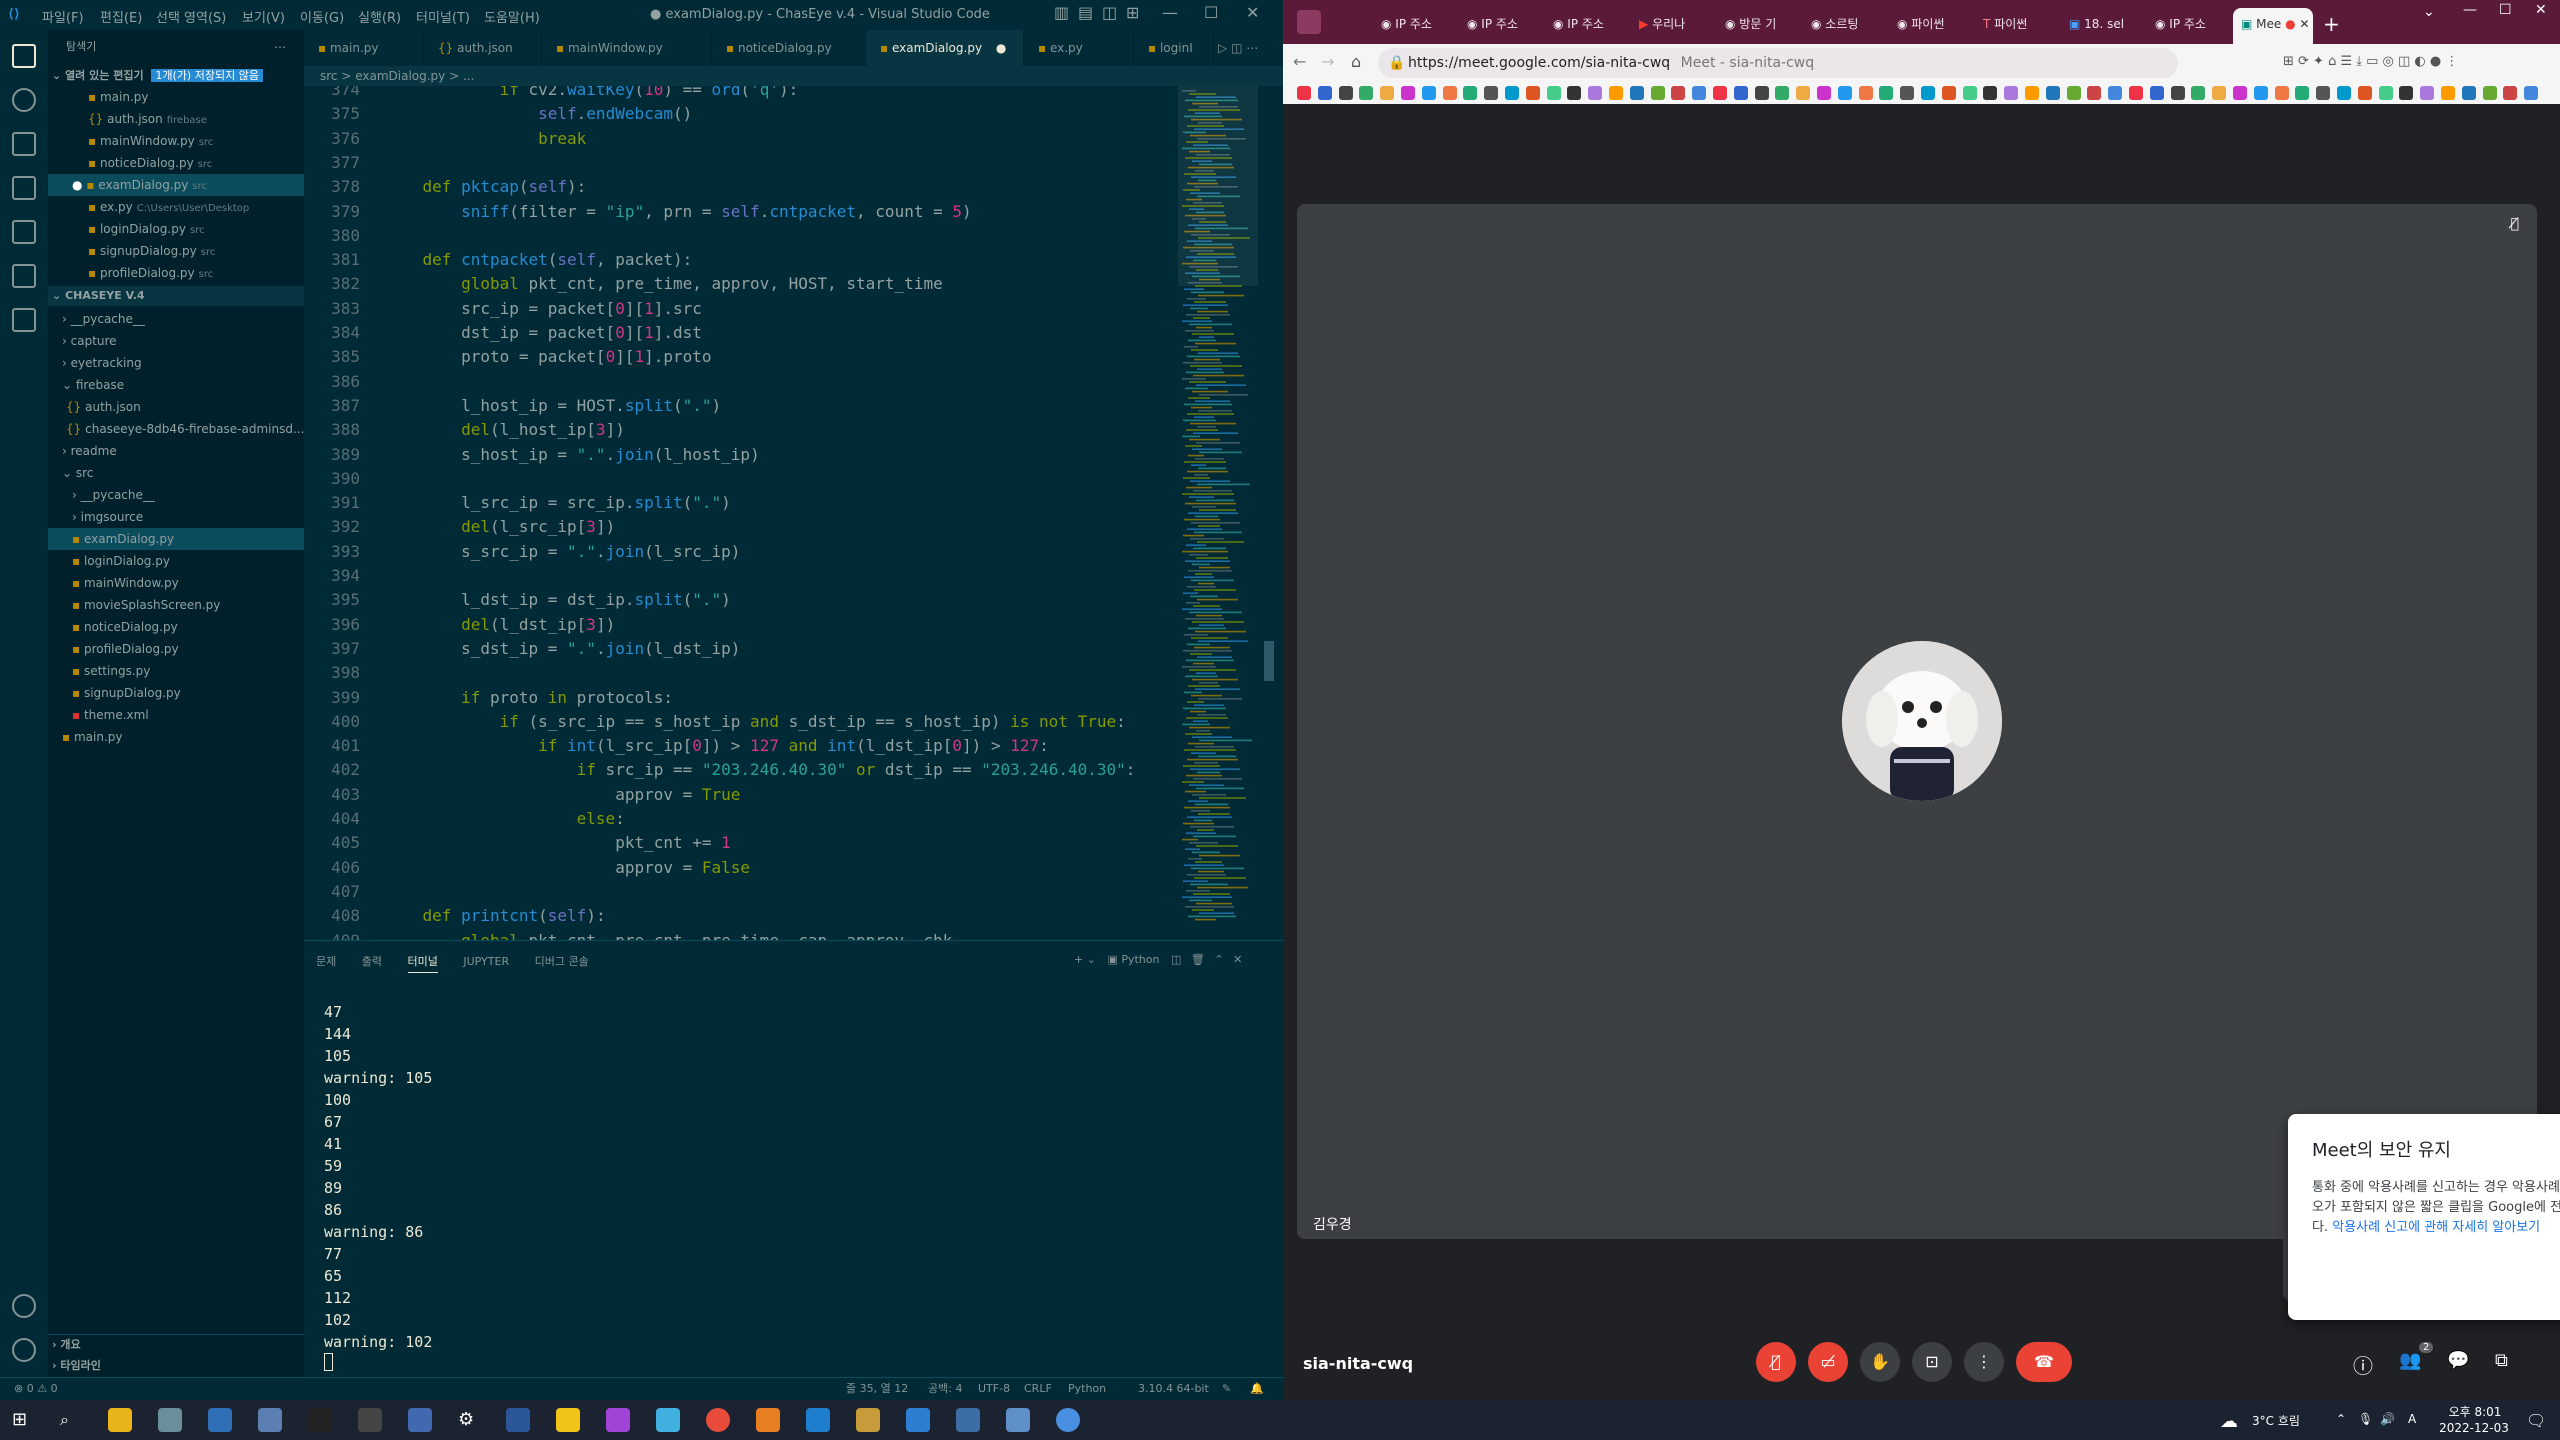  What do you see at coordinates (443, 16) in the screenshot?
I see `menu-terminal: 터미널(T)` at bounding box center [443, 16].